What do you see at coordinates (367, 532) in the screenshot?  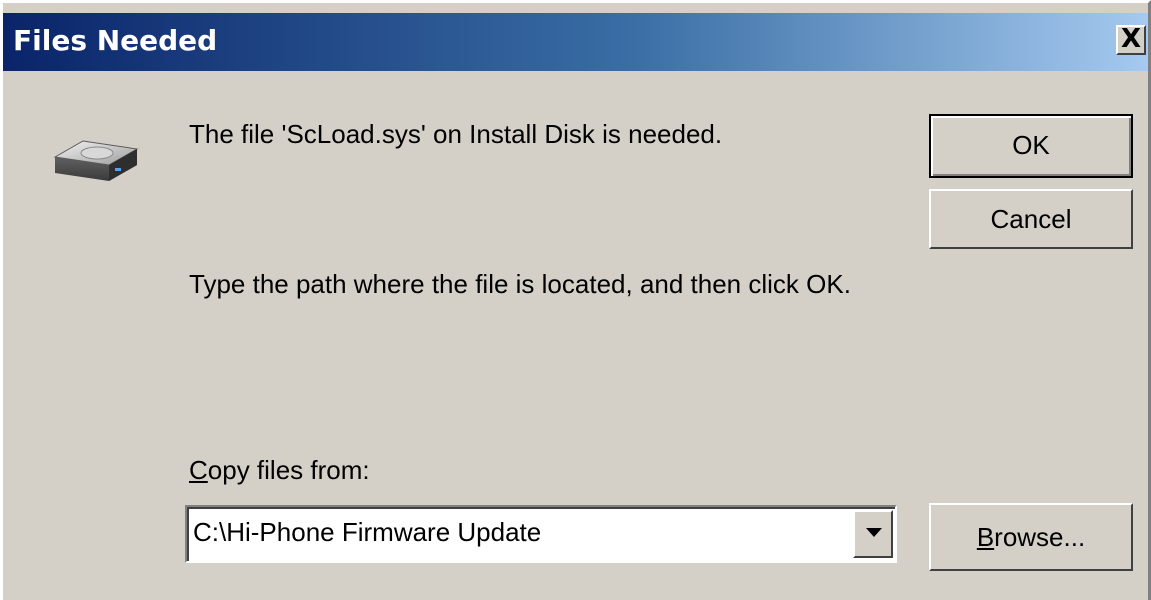 I see `path-value: C:\Hi-Phone Firmware Update` at bounding box center [367, 532].